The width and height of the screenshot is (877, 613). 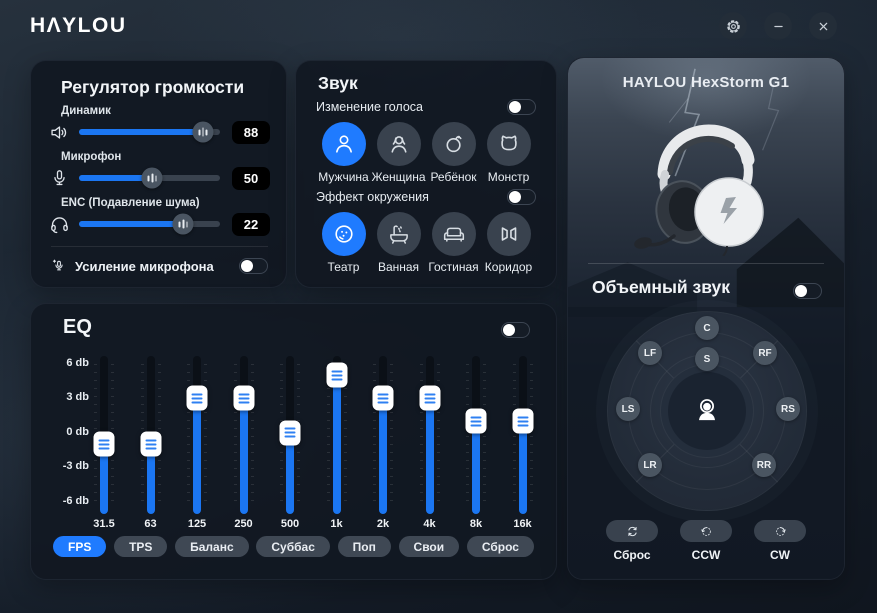 I want to click on voice-option-1: Женщина, so click(x=398, y=153).